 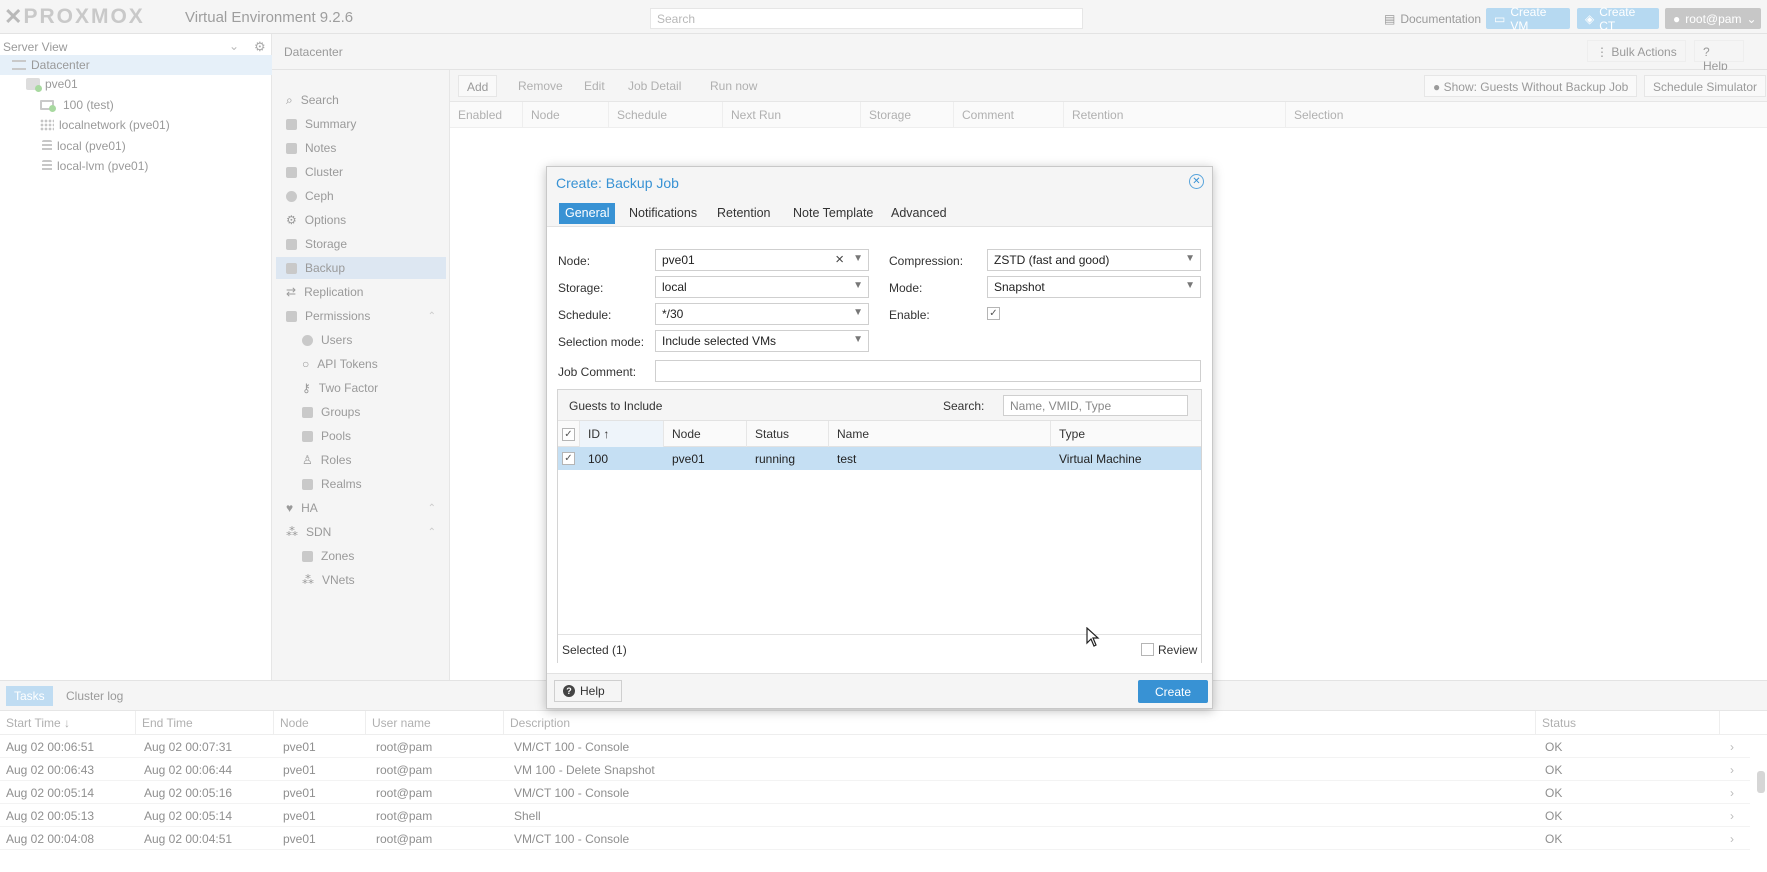 I want to click on column-header: Schedule, so click(x=666, y=115).